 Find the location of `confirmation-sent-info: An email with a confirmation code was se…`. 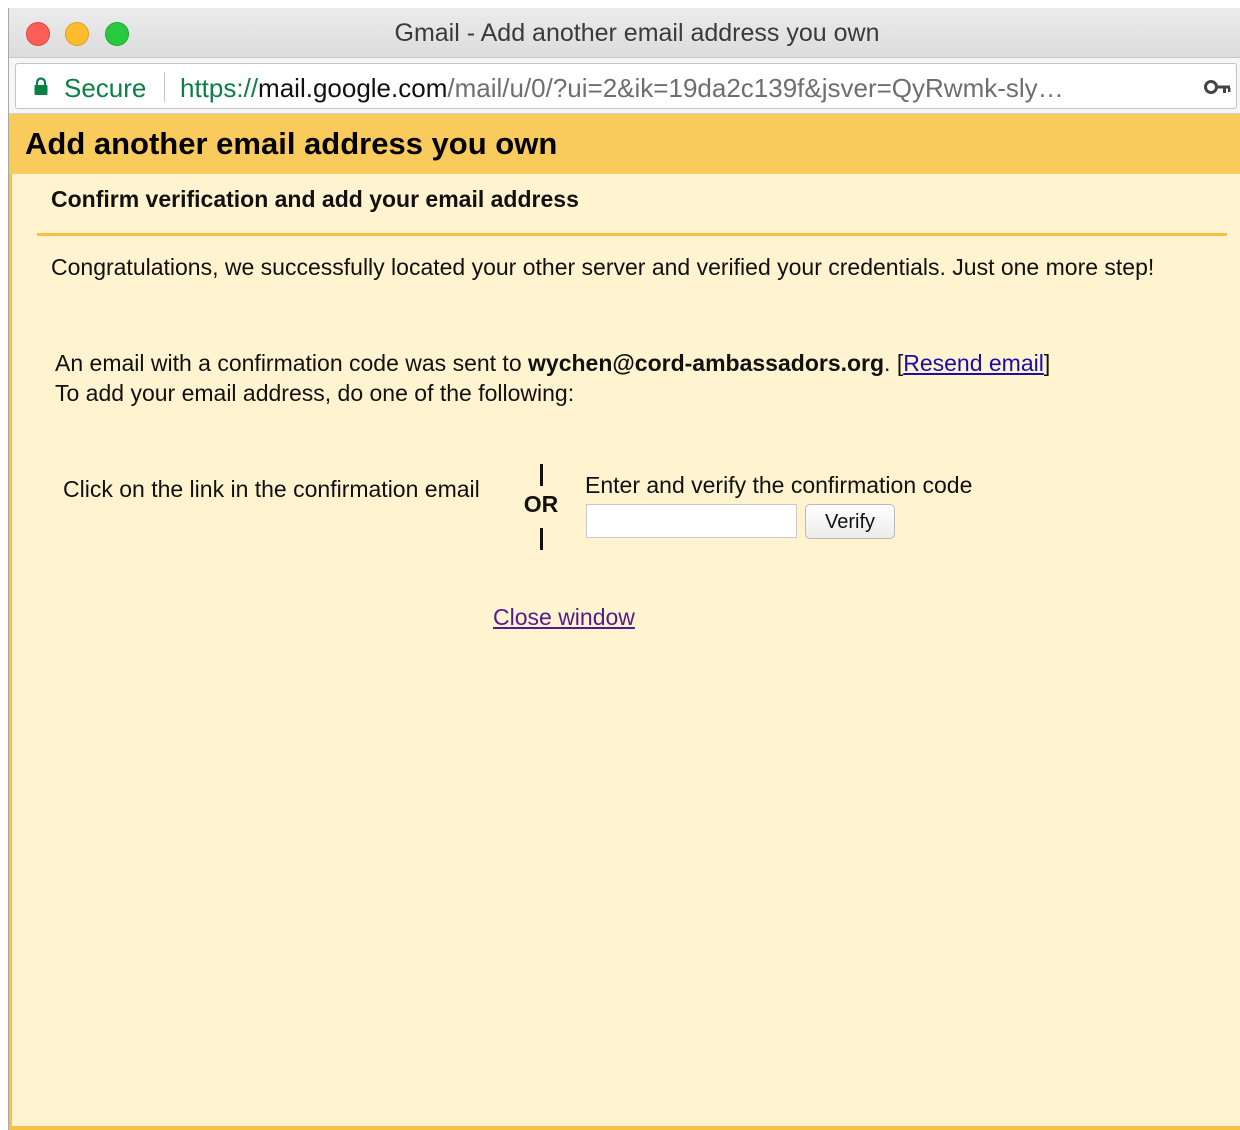

confirmation-sent-info: An email with a confirmation code was se… is located at coordinates (640, 378).